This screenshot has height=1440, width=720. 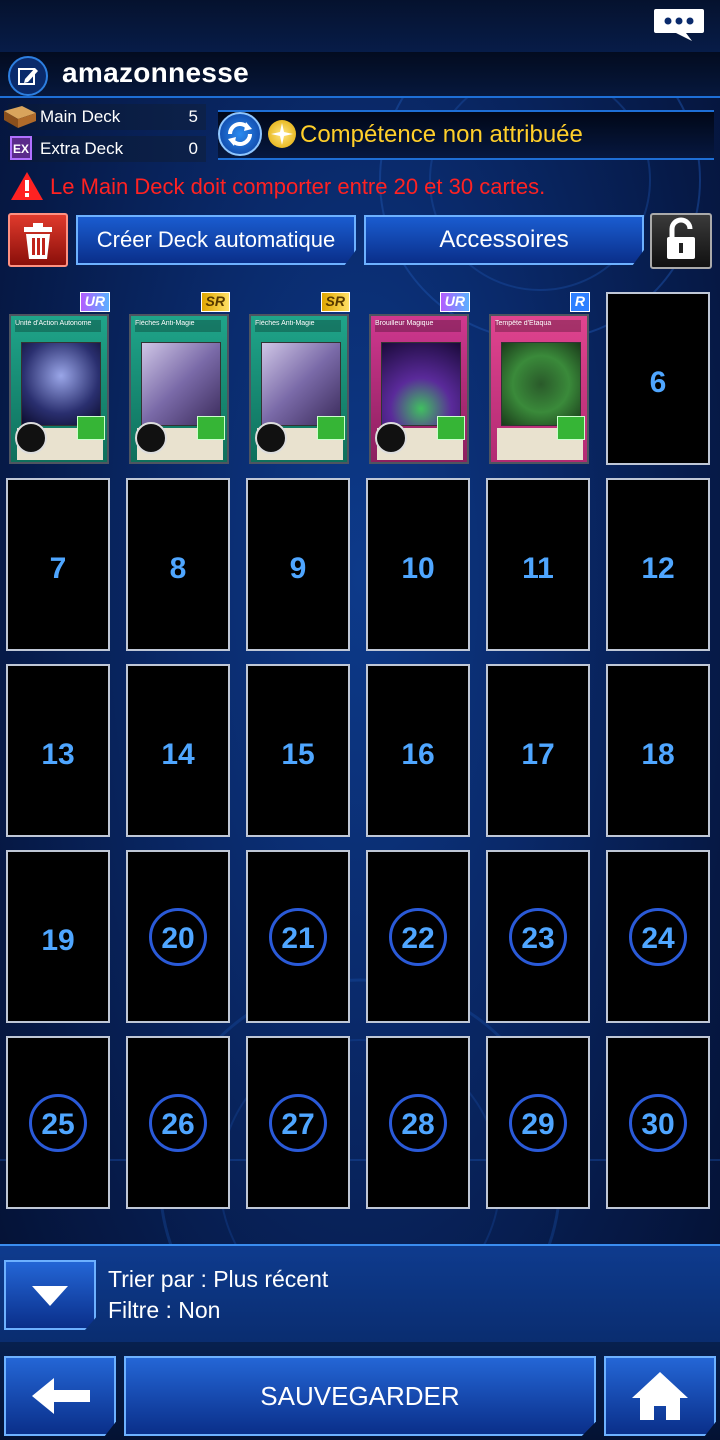 What do you see at coordinates (82, 148) in the screenshot?
I see `extra-deck-label: Extra Deck` at bounding box center [82, 148].